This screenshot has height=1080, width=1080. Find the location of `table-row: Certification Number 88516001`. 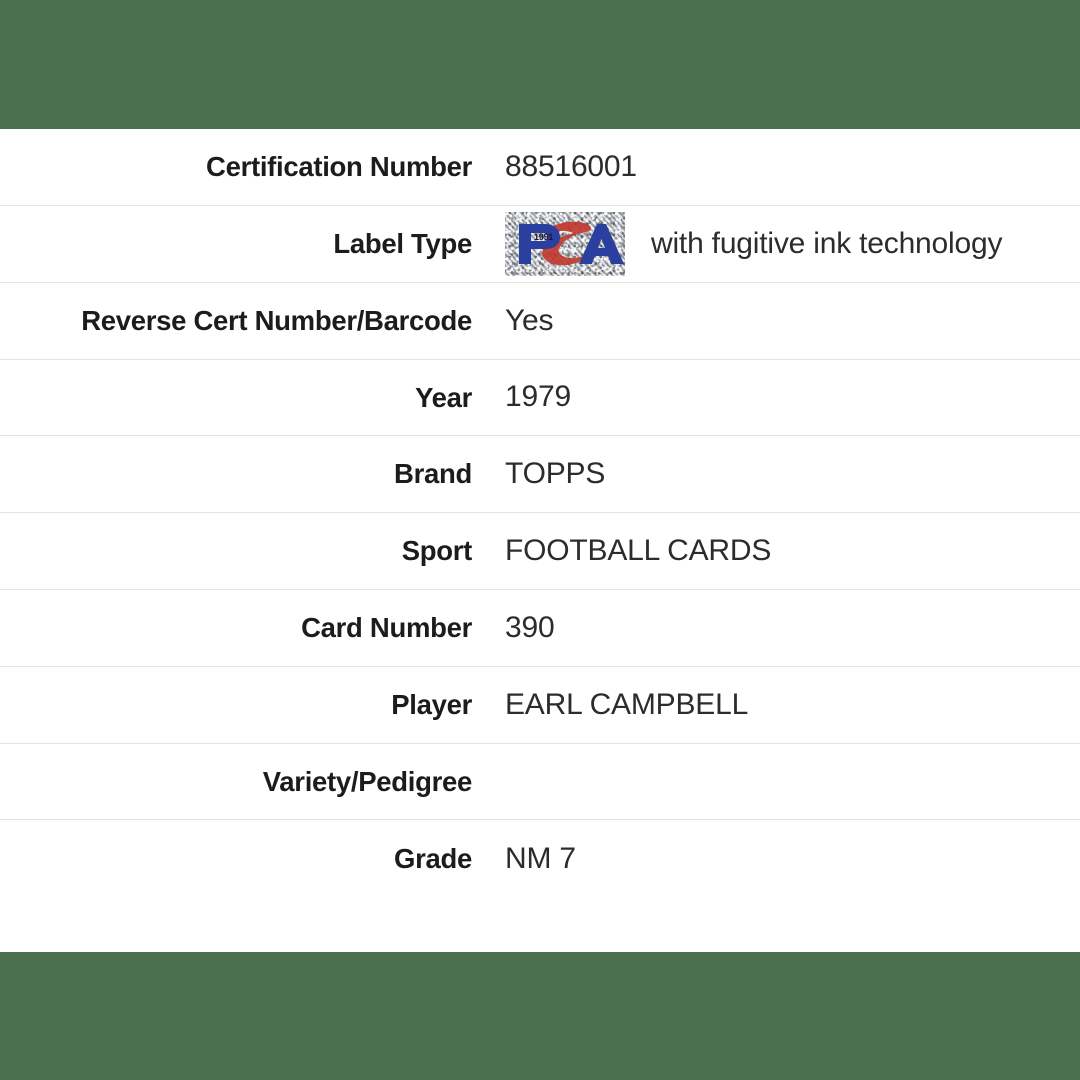

table-row: Certification Number 88516001 is located at coordinates (540, 167).